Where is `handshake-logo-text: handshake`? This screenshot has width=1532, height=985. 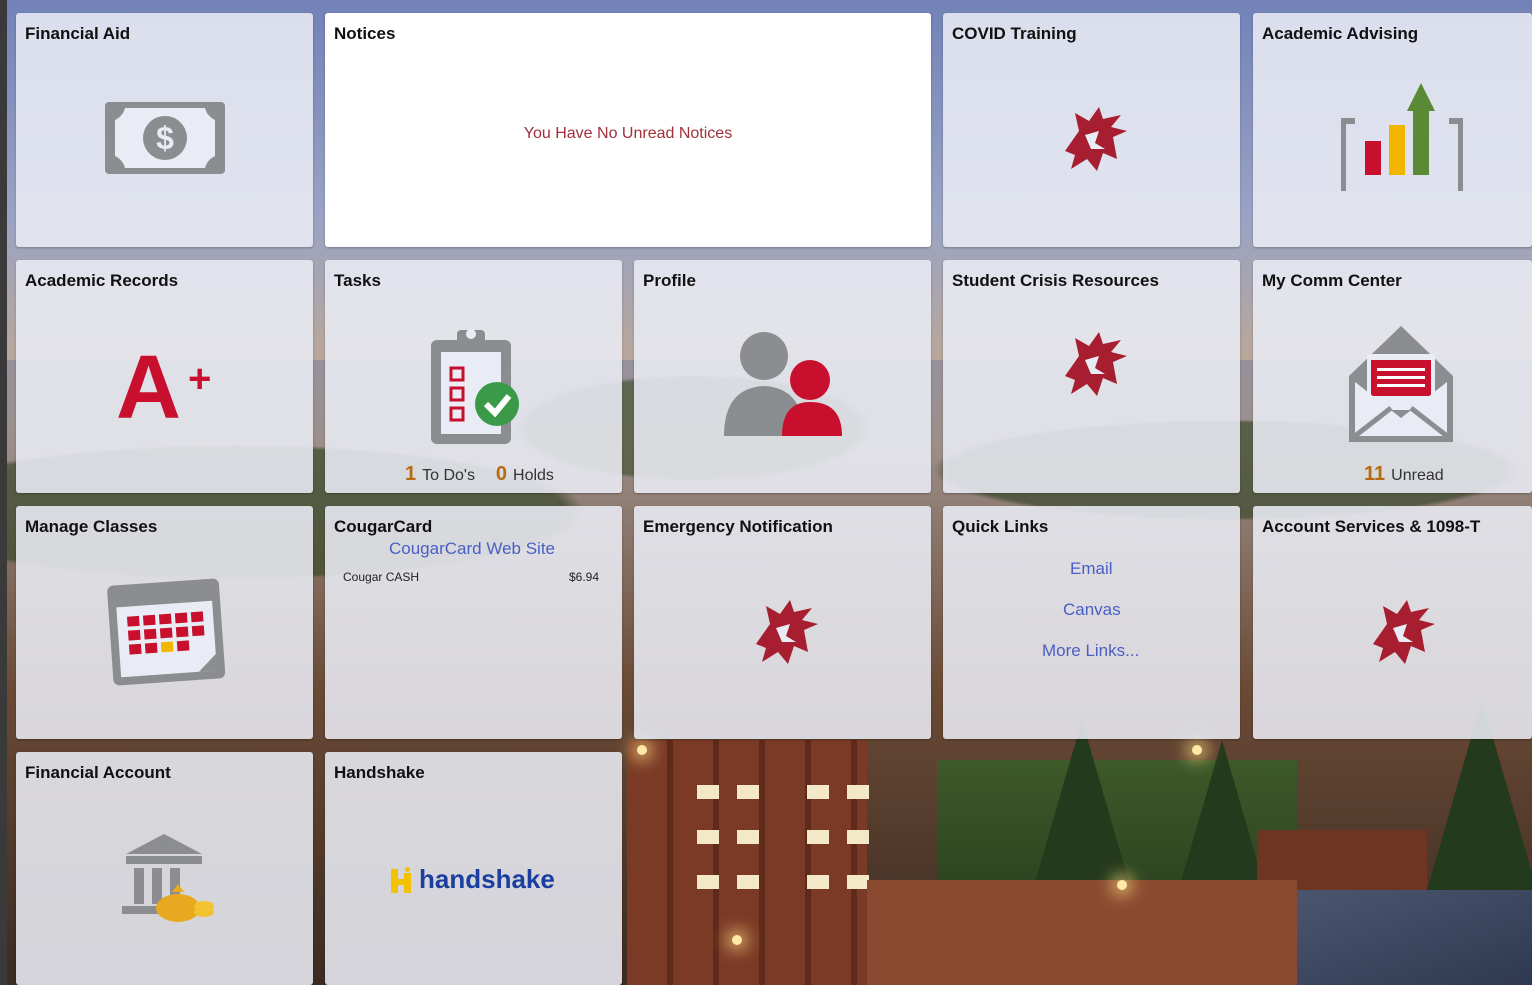 handshake-logo-text: handshake is located at coordinates (487, 879).